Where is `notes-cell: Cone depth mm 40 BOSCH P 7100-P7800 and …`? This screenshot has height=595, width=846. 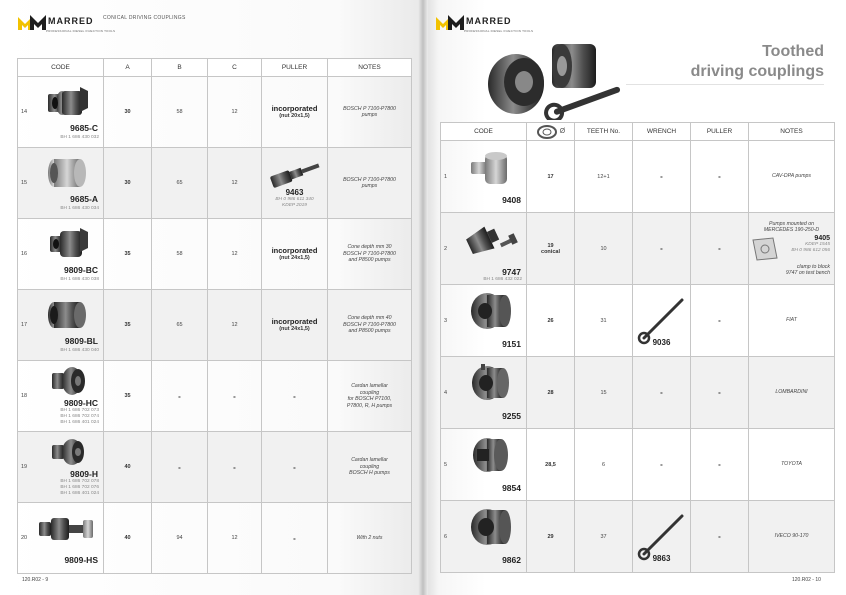
notes-cell: Cone depth mm 40 BOSCH P 7100-P7800 and … is located at coordinates (369, 325).